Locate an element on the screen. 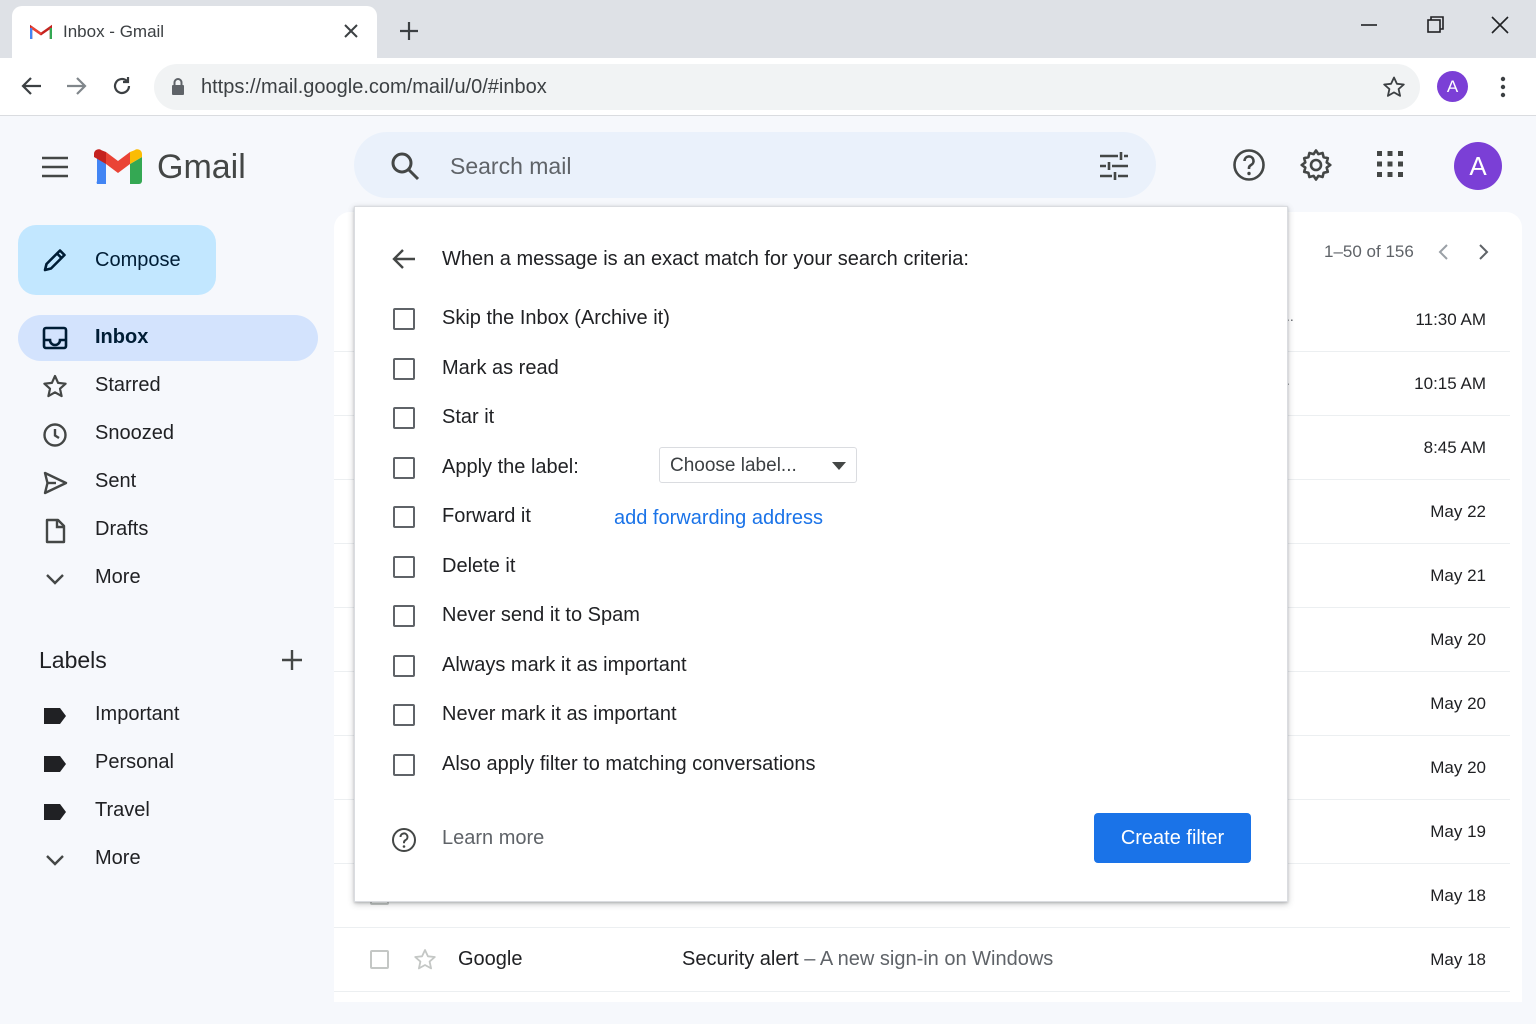  forward-it-text: Forward it is located at coordinates (486, 516).